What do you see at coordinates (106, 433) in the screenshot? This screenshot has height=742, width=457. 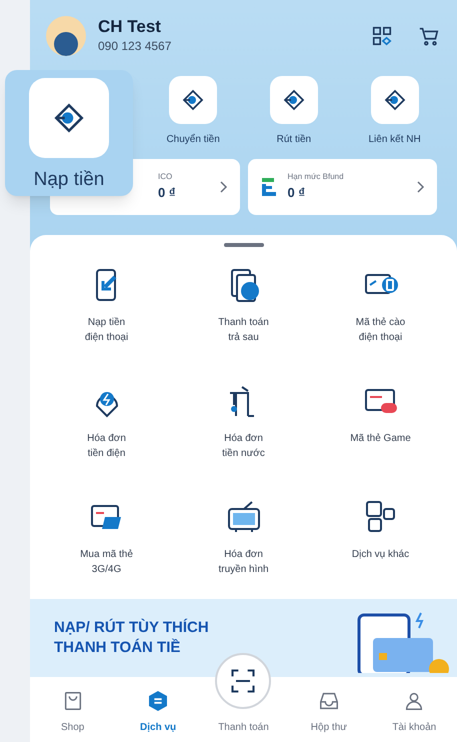 I see `service-button: Hóa đơn tiền điện` at bounding box center [106, 433].